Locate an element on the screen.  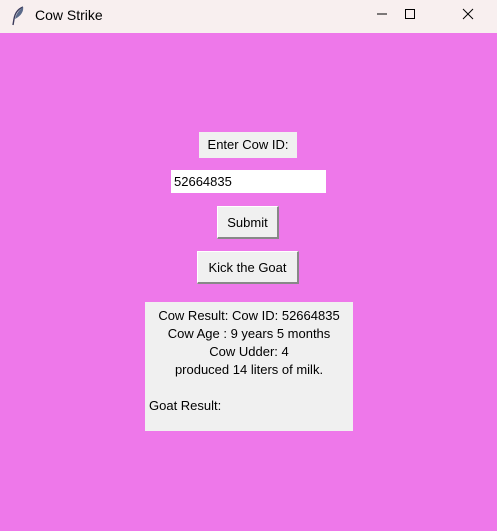
maximize-button is located at coordinates (410, 16).